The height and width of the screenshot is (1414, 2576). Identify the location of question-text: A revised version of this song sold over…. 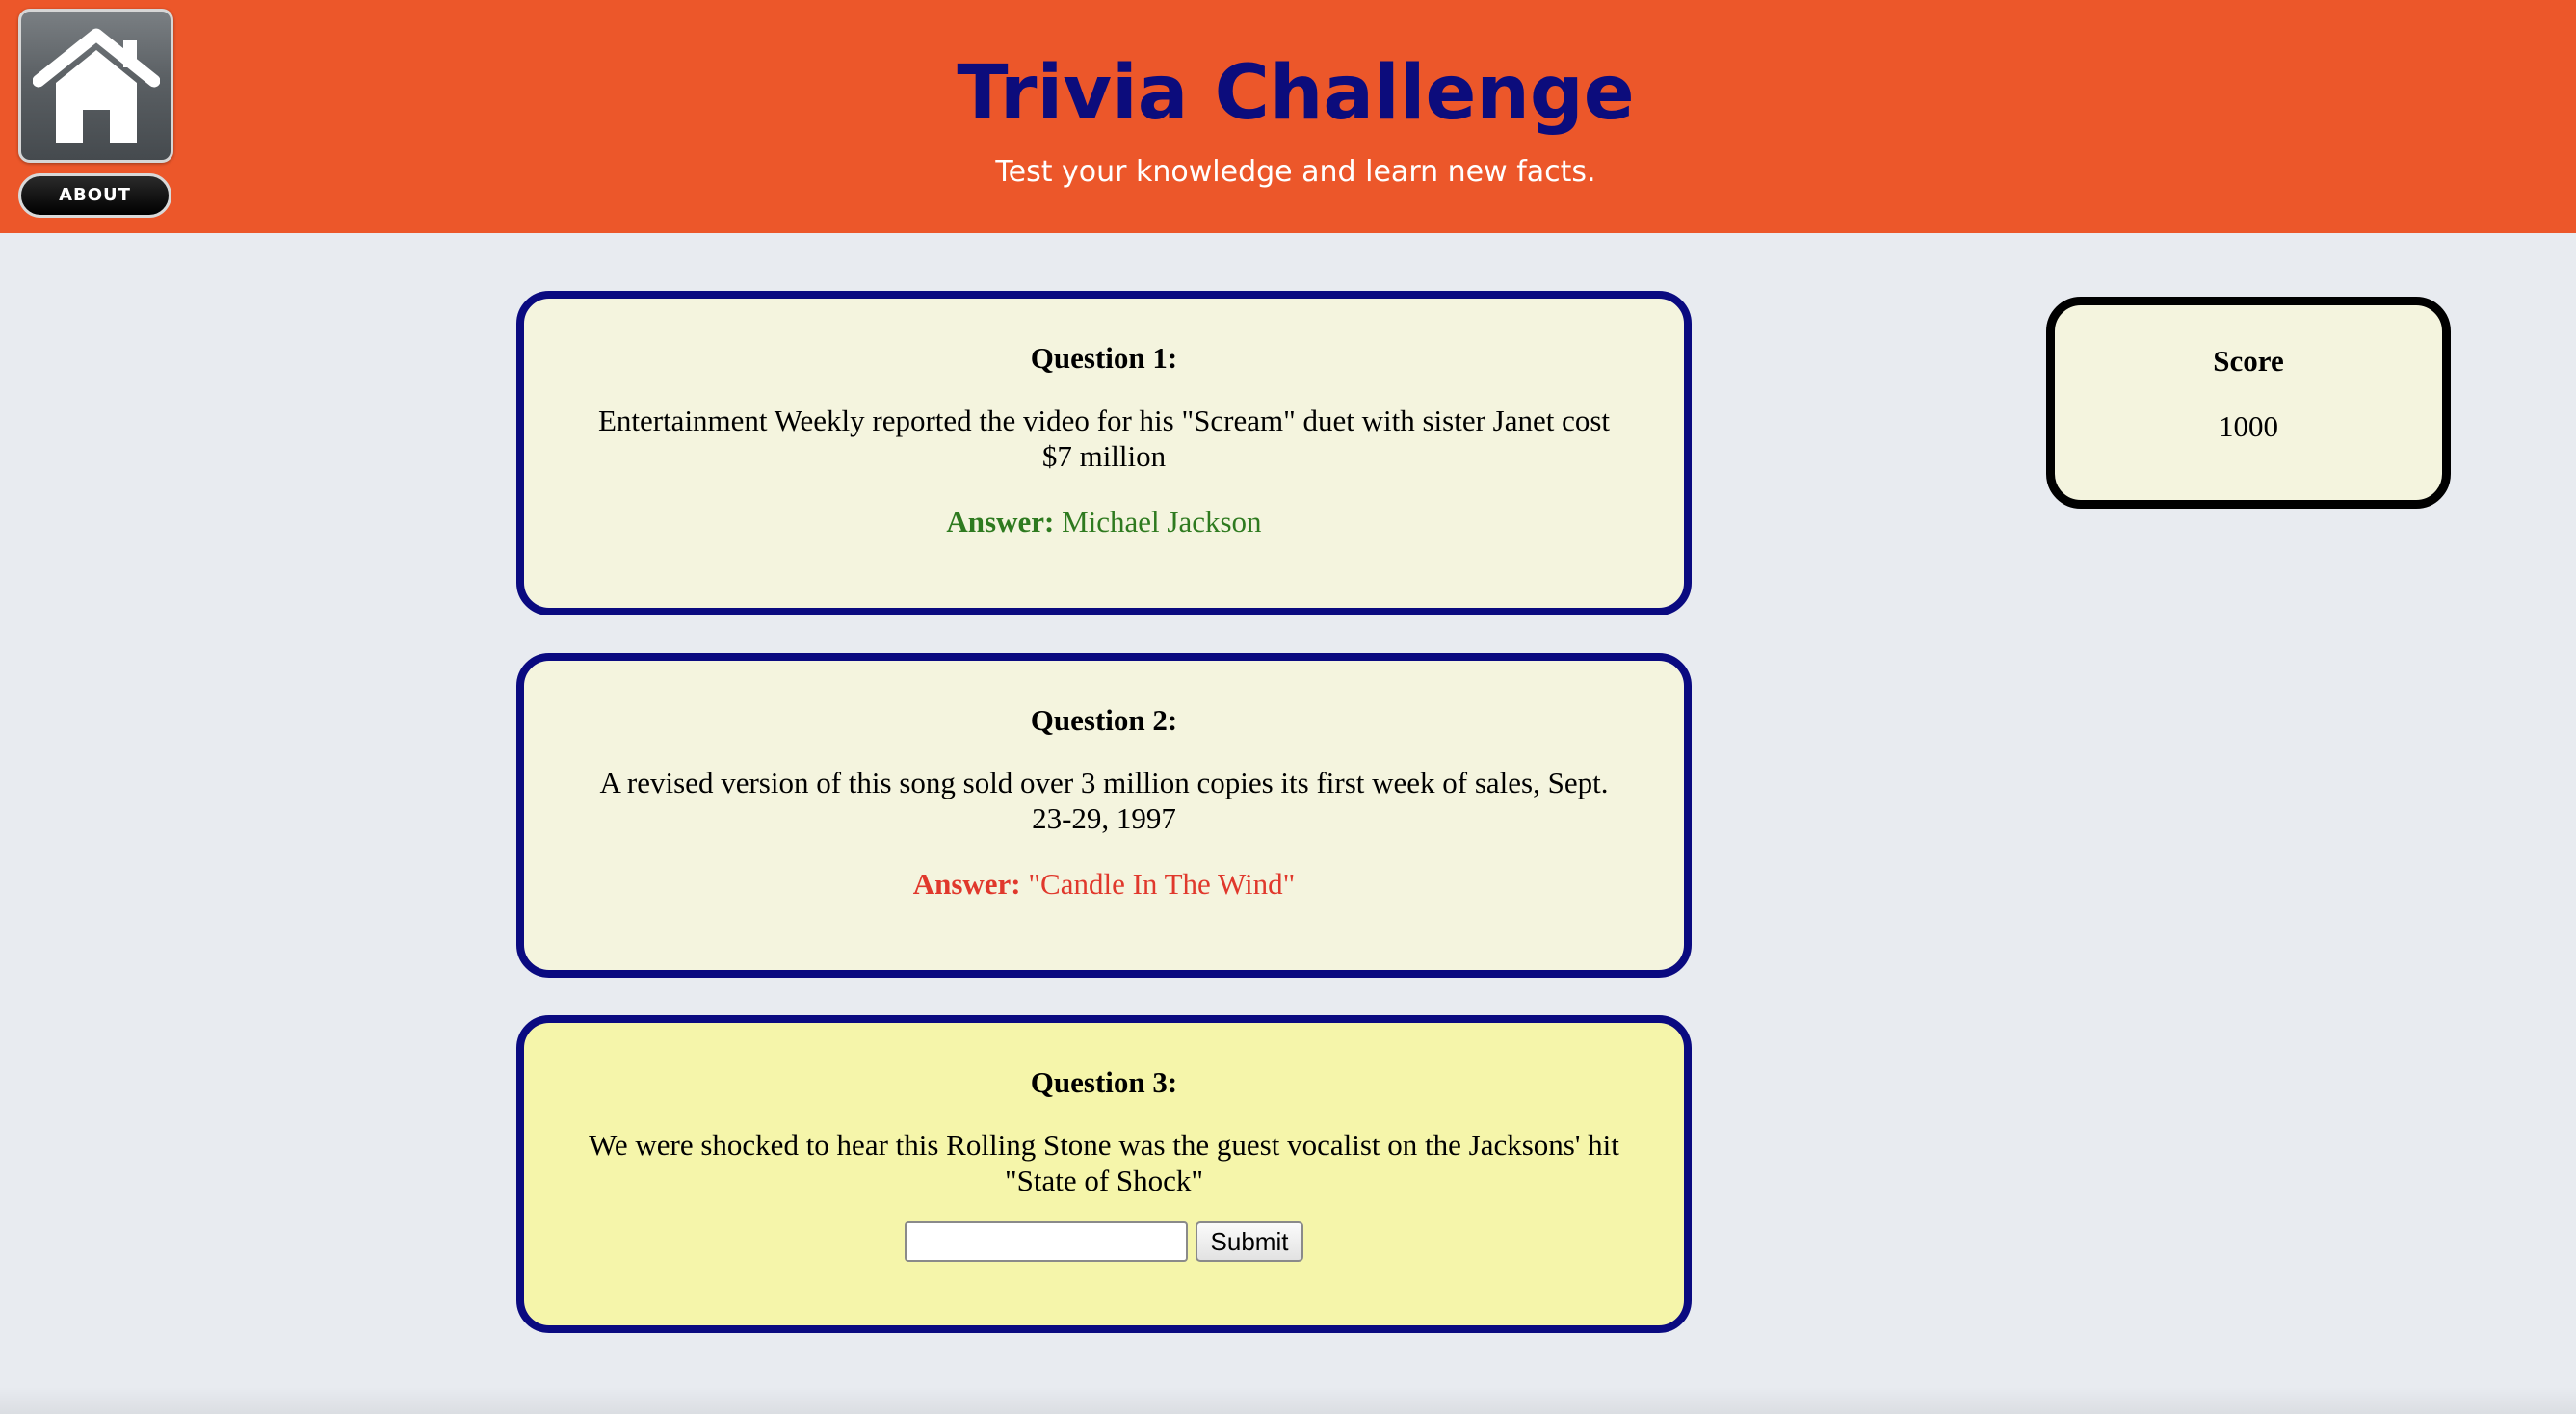
(1104, 801).